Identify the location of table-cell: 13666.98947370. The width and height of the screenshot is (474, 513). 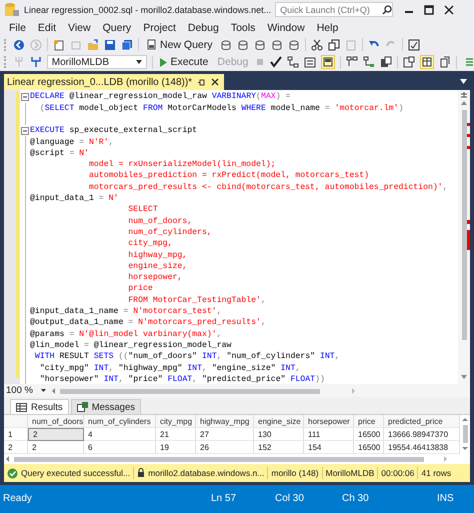
(422, 435).